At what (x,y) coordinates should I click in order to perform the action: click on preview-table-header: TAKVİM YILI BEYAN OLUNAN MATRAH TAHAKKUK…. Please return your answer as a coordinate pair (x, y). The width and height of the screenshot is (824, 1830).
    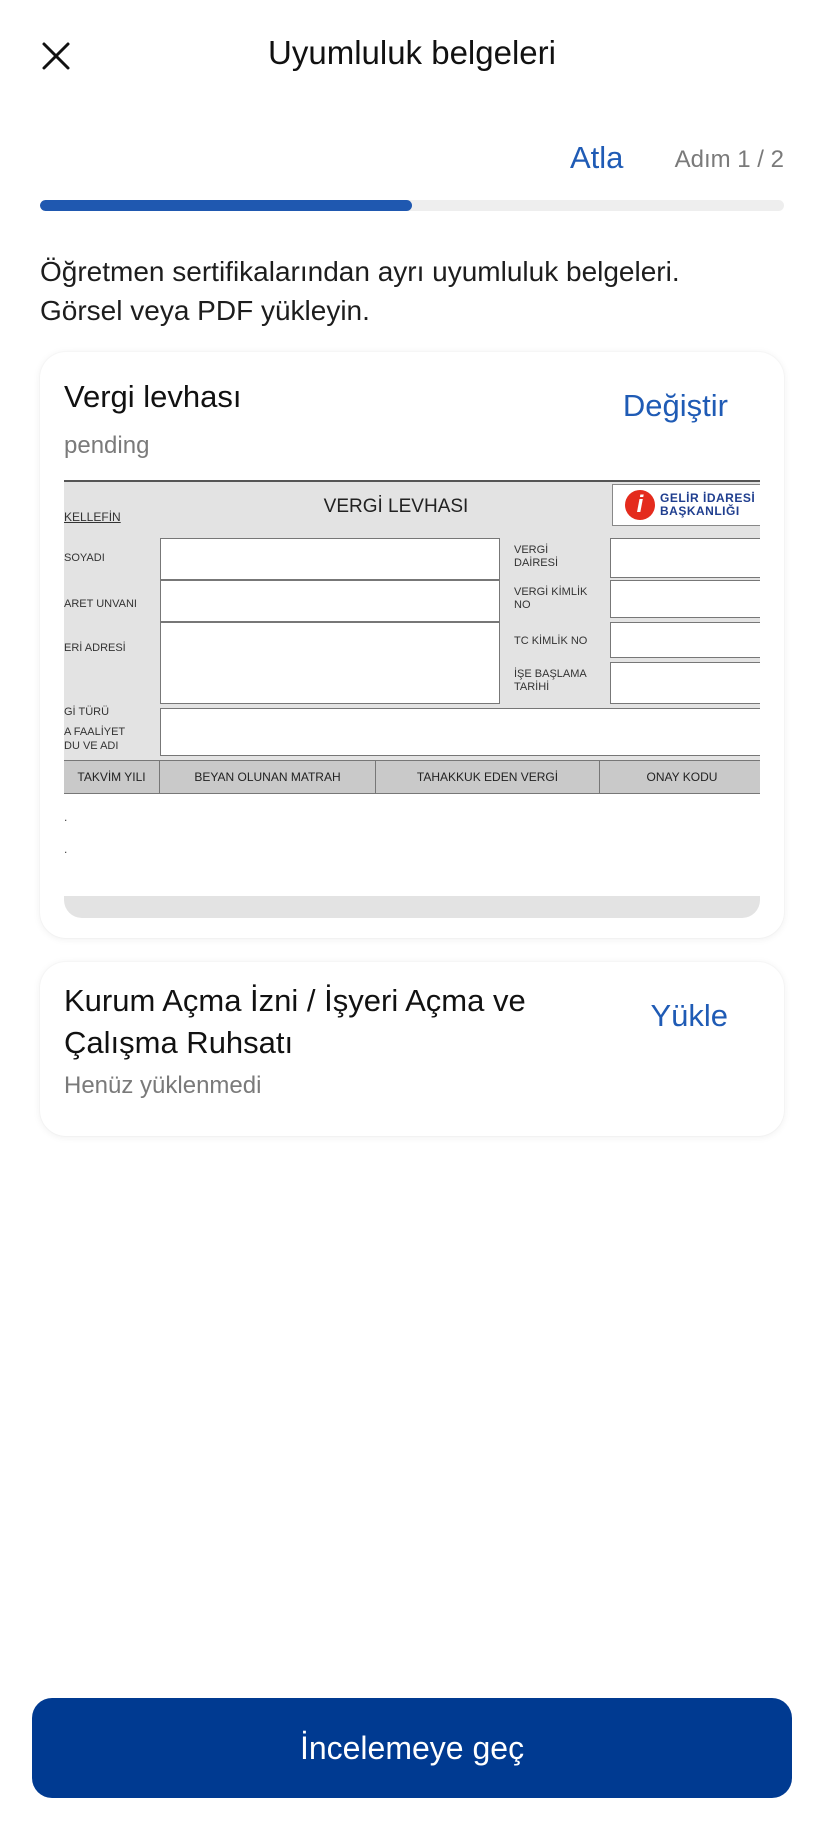
    Looking at the image, I should click on (412, 777).